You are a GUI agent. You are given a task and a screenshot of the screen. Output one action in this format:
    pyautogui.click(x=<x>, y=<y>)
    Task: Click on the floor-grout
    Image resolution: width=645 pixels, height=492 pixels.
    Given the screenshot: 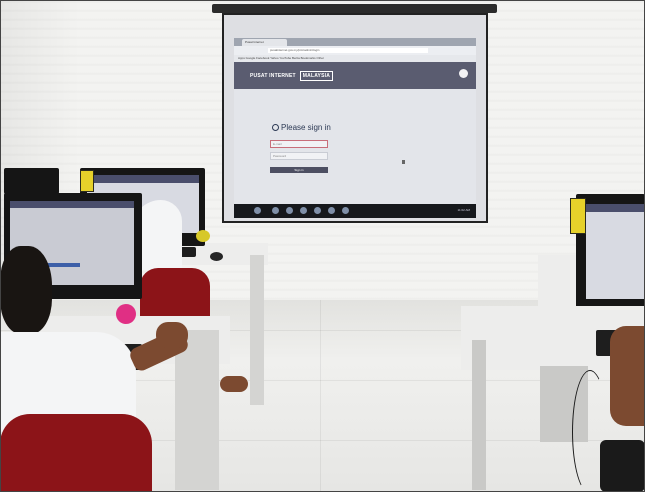 What is the action you would take?
    pyautogui.click(x=320, y=396)
    